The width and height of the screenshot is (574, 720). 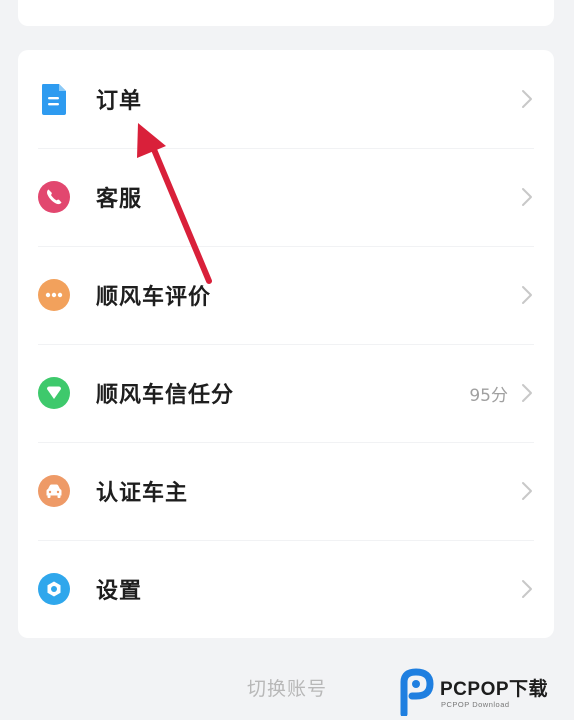 I want to click on phone-icon, so click(x=54, y=197).